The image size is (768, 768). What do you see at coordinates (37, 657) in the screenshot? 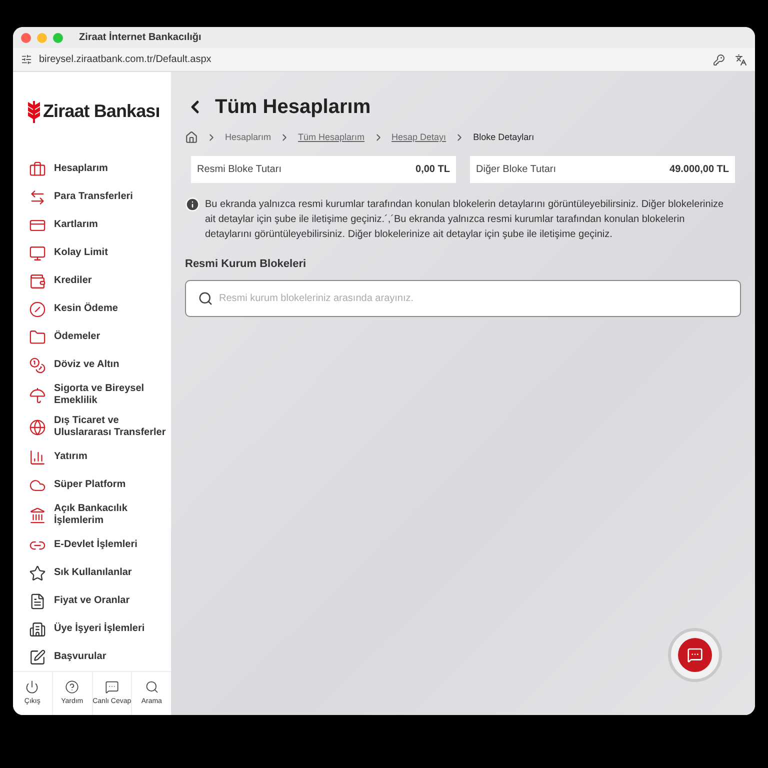
I see `edit-icon` at bounding box center [37, 657].